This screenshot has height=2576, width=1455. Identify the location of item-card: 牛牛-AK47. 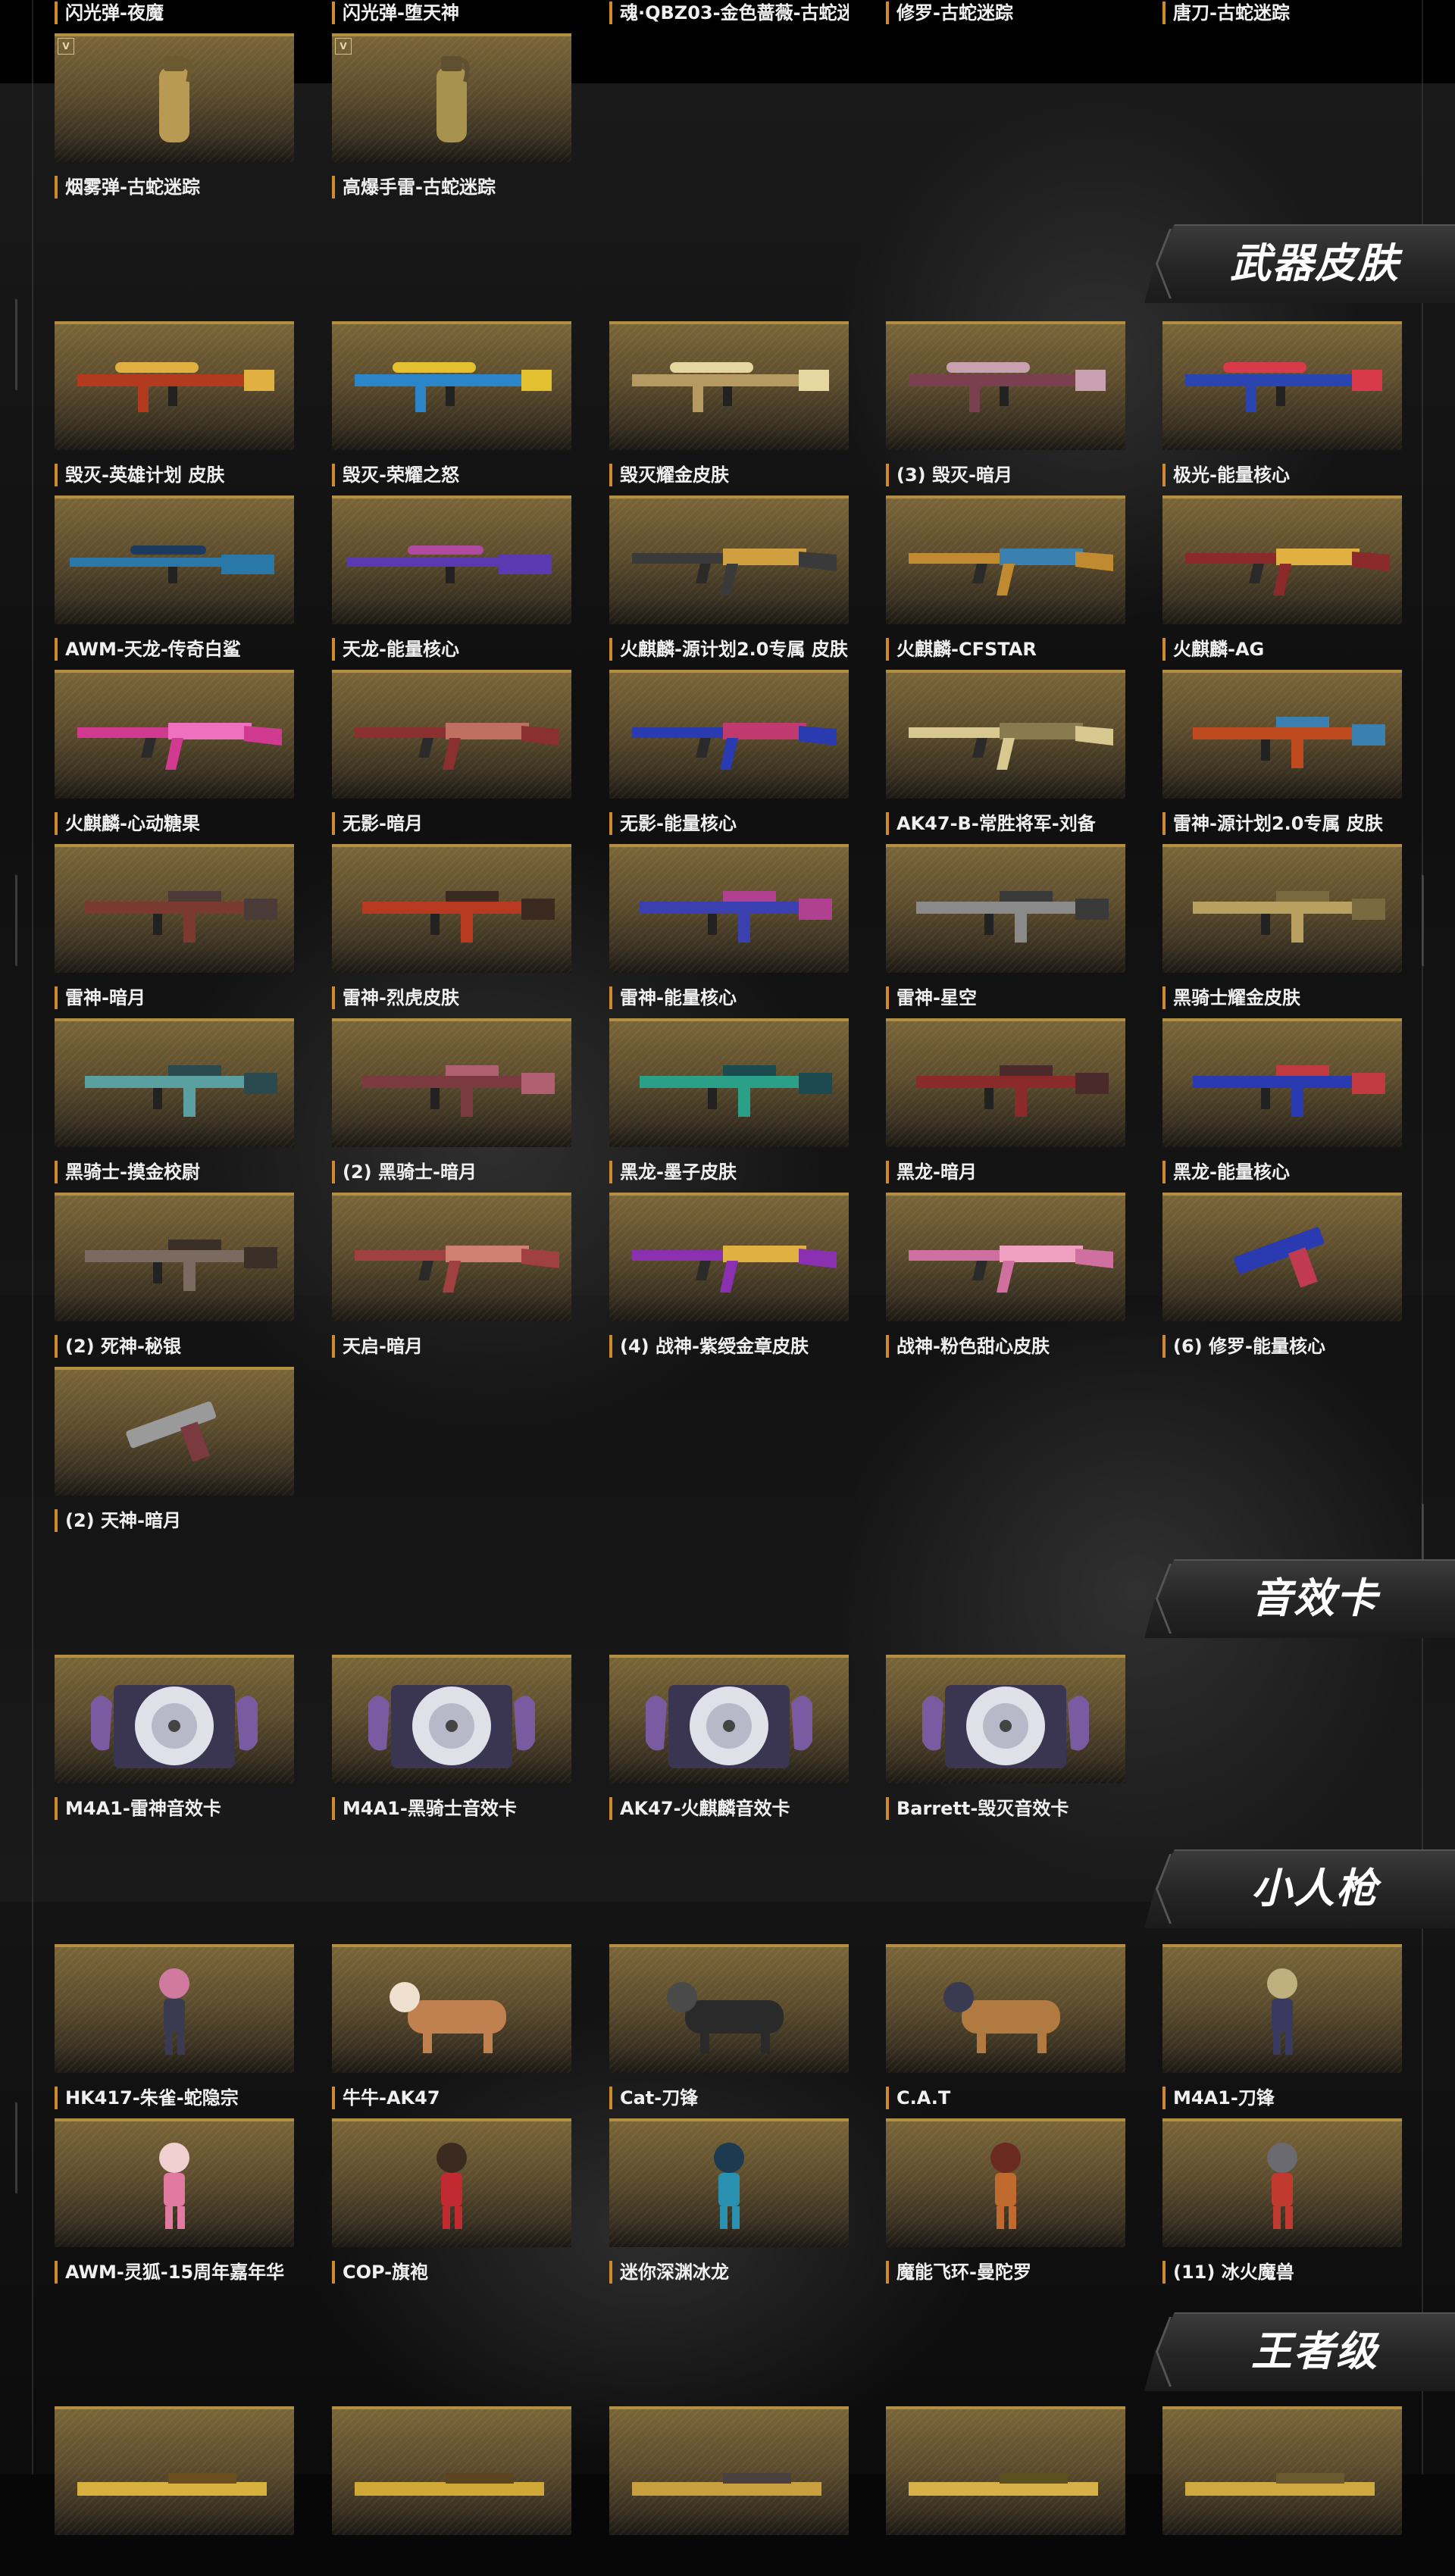
(452, 2029).